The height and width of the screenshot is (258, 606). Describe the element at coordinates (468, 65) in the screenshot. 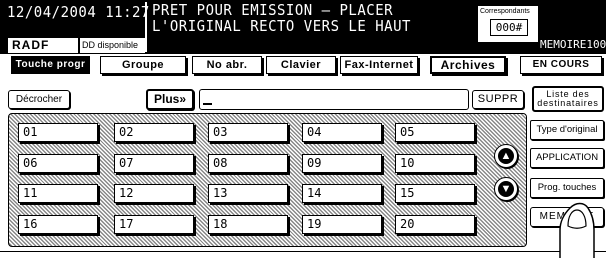

I see `tab-archives: Archives` at that location.